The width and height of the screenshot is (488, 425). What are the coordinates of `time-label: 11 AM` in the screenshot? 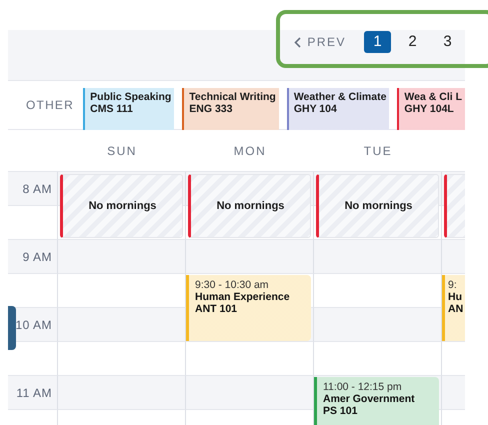 It's located at (34, 393).